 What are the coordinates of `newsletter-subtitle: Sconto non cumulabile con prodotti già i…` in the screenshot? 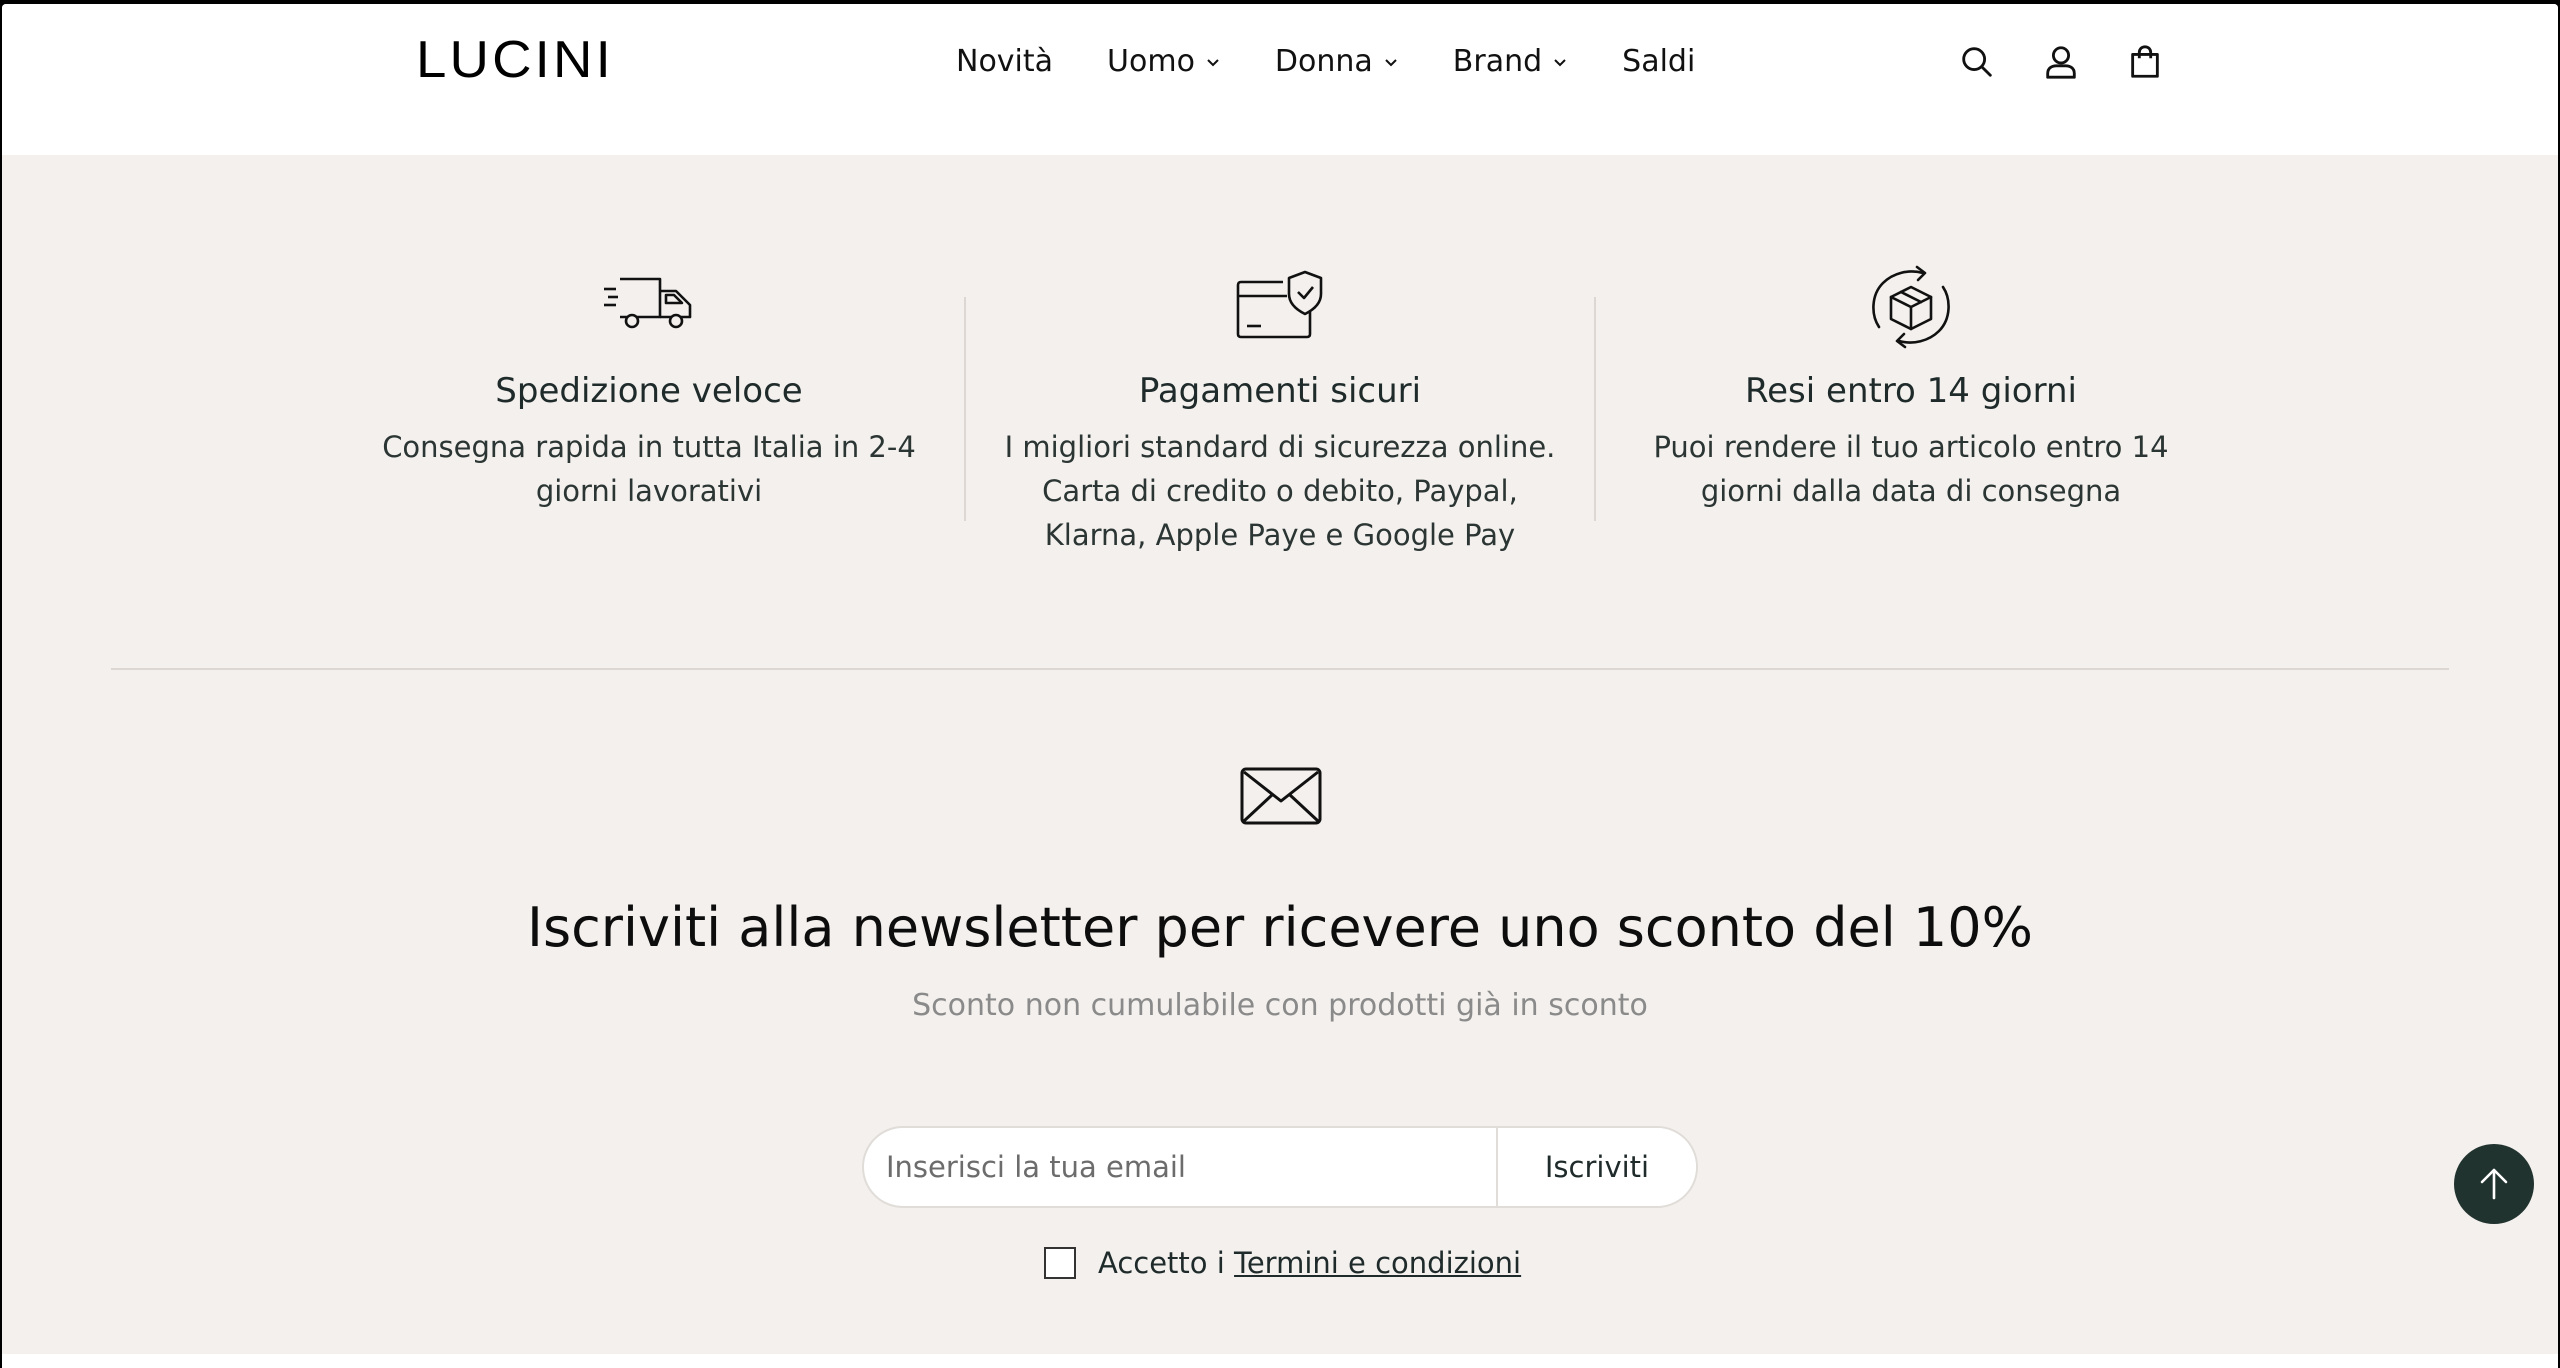 It's located at (1280, 1005).